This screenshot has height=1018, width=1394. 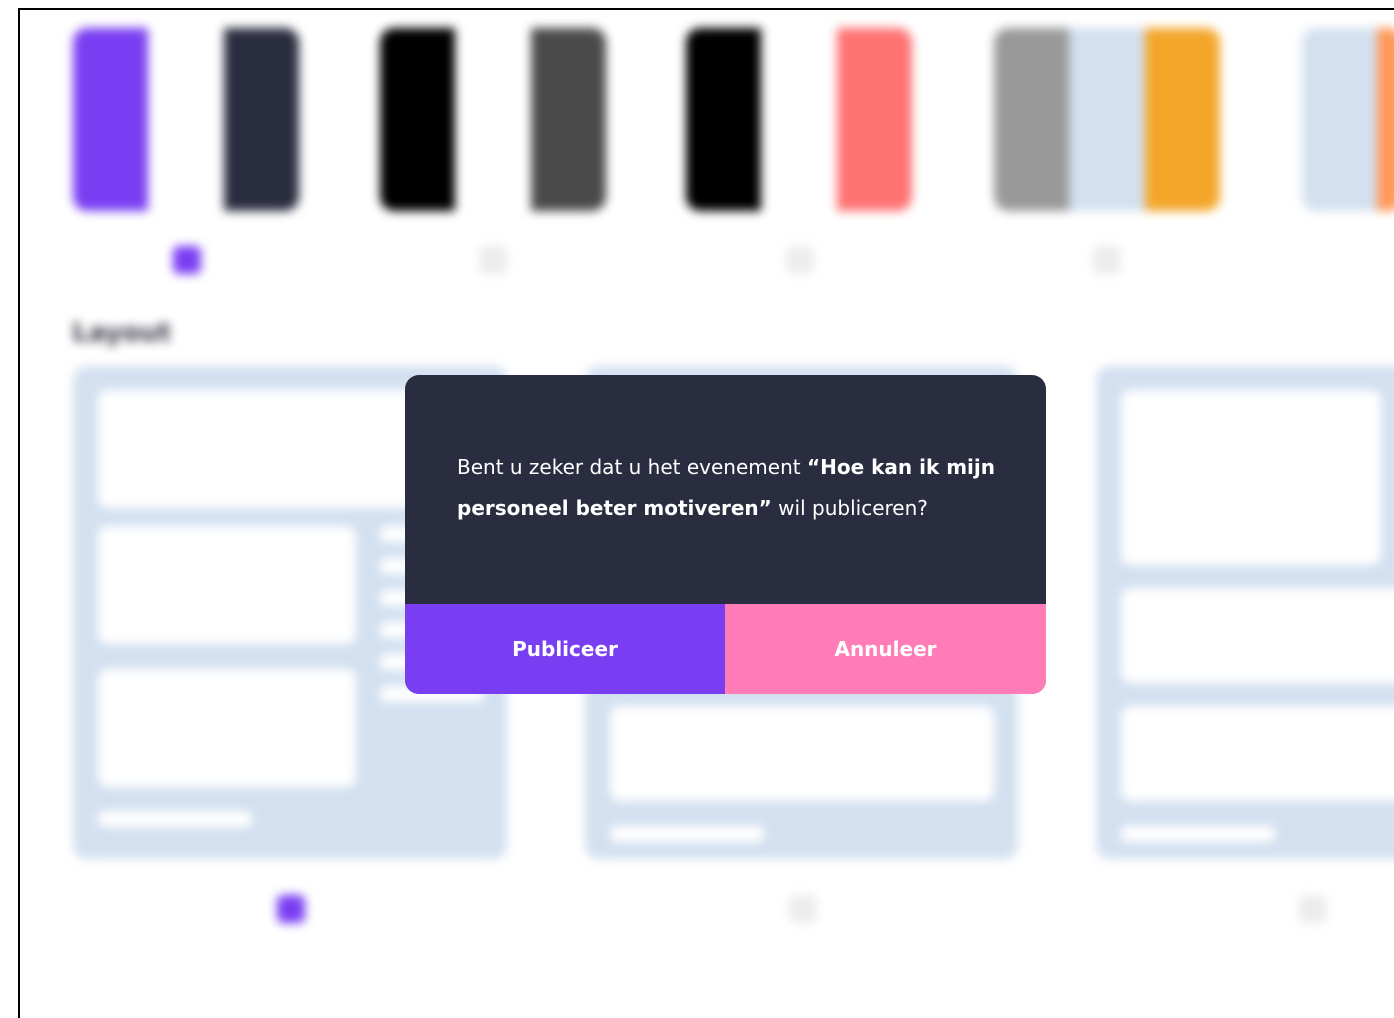 I want to click on dialog-button-row: Publiceer Annuleer, so click(x=725, y=649).